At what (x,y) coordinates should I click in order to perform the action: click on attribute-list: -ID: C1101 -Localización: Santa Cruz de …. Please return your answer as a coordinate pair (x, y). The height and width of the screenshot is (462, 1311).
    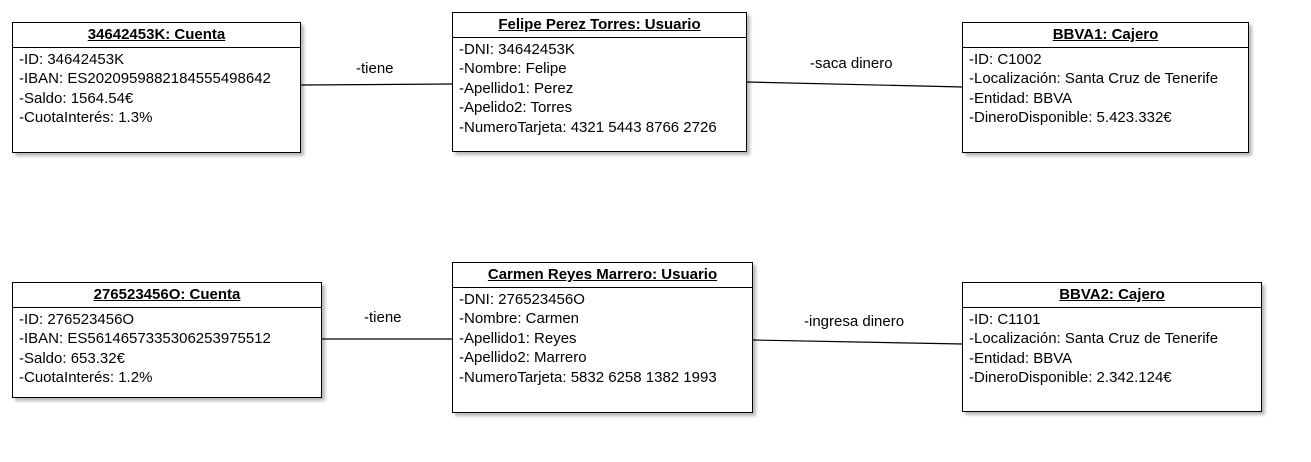
    Looking at the image, I should click on (1112, 348).